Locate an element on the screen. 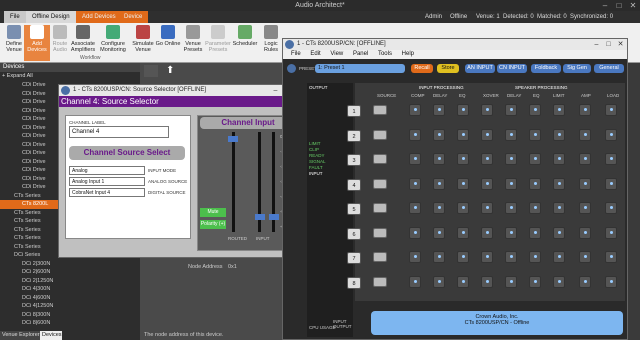  channel-number-button: 1 is located at coordinates (354, 111).